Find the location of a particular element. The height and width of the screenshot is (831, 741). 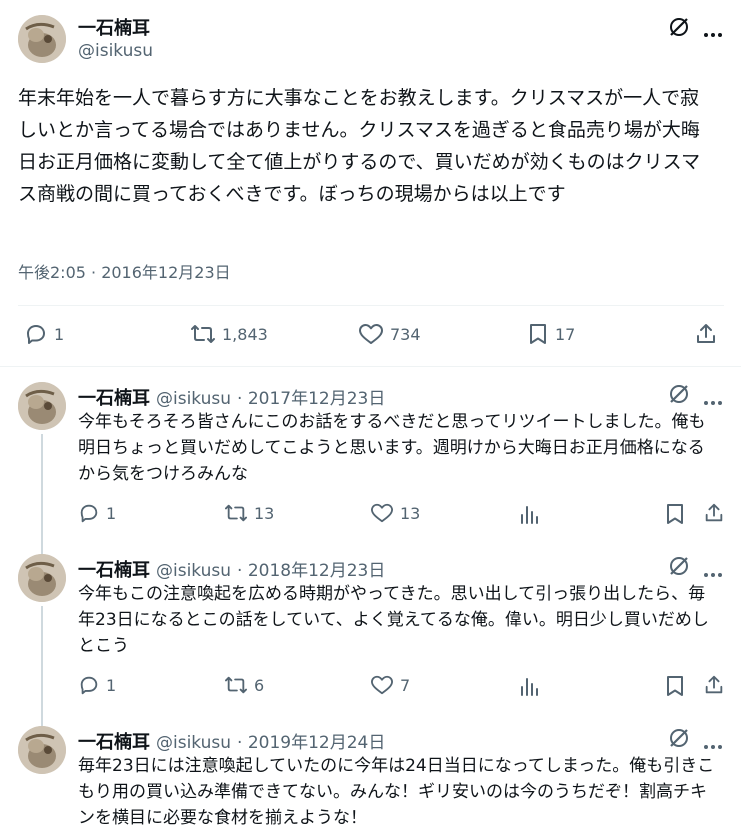

bookmark-button: 17 is located at coordinates (551, 334).